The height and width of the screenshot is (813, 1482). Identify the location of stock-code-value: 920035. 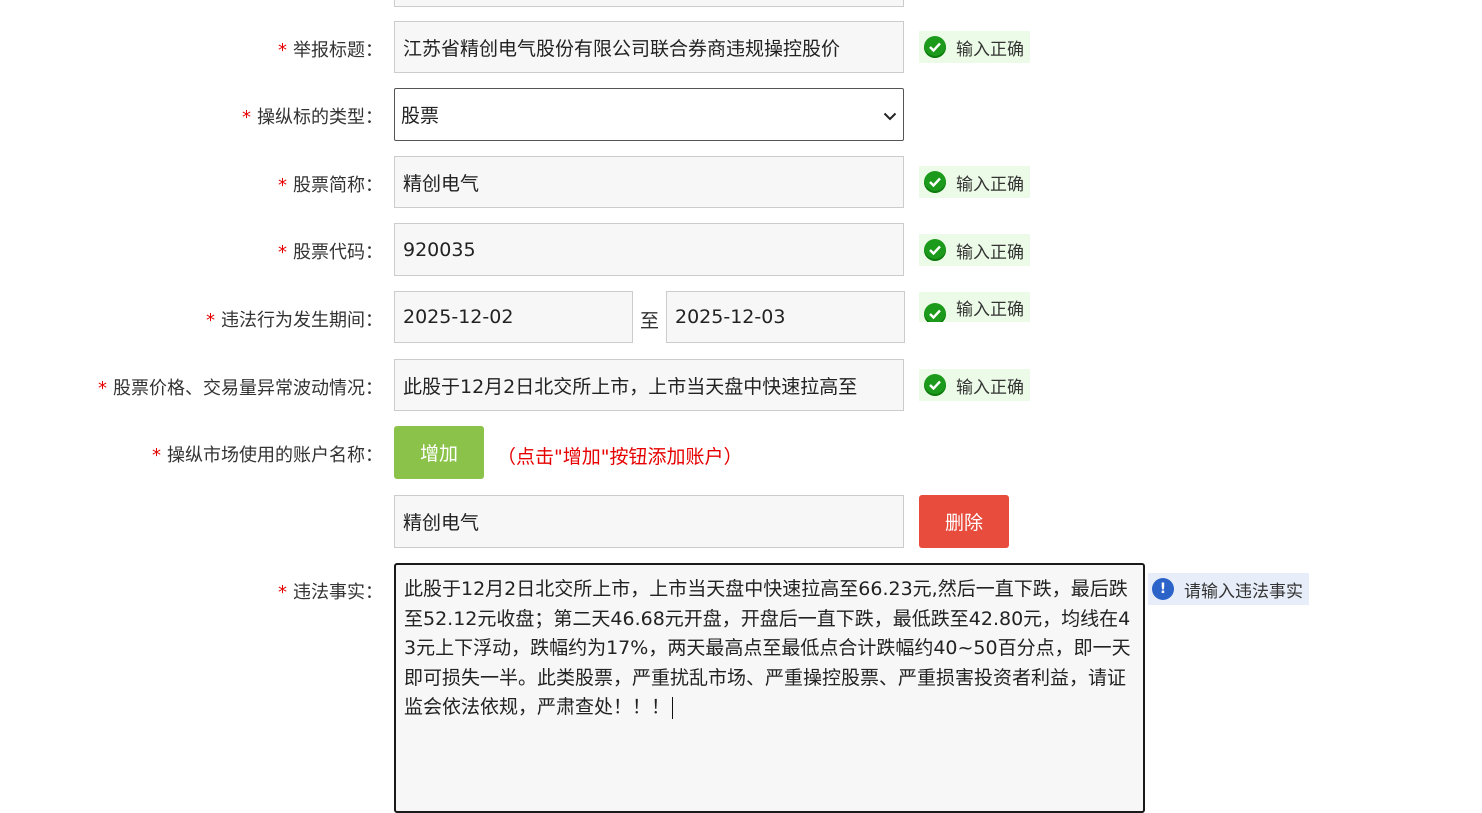
(439, 249).